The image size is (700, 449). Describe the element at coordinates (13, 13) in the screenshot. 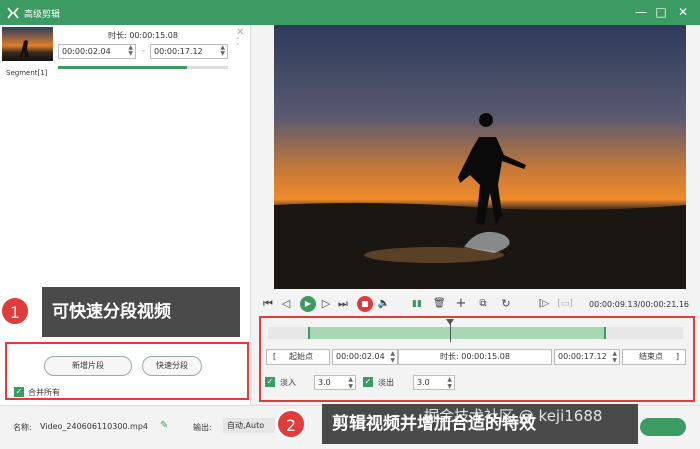

I see `app-logo-icon` at that location.